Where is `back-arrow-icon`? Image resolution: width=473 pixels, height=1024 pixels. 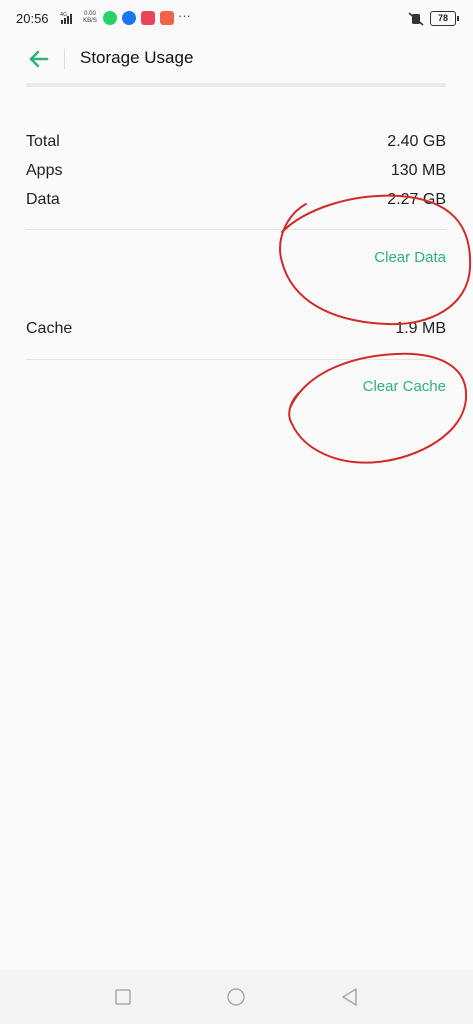
back-arrow-icon is located at coordinates (39, 59).